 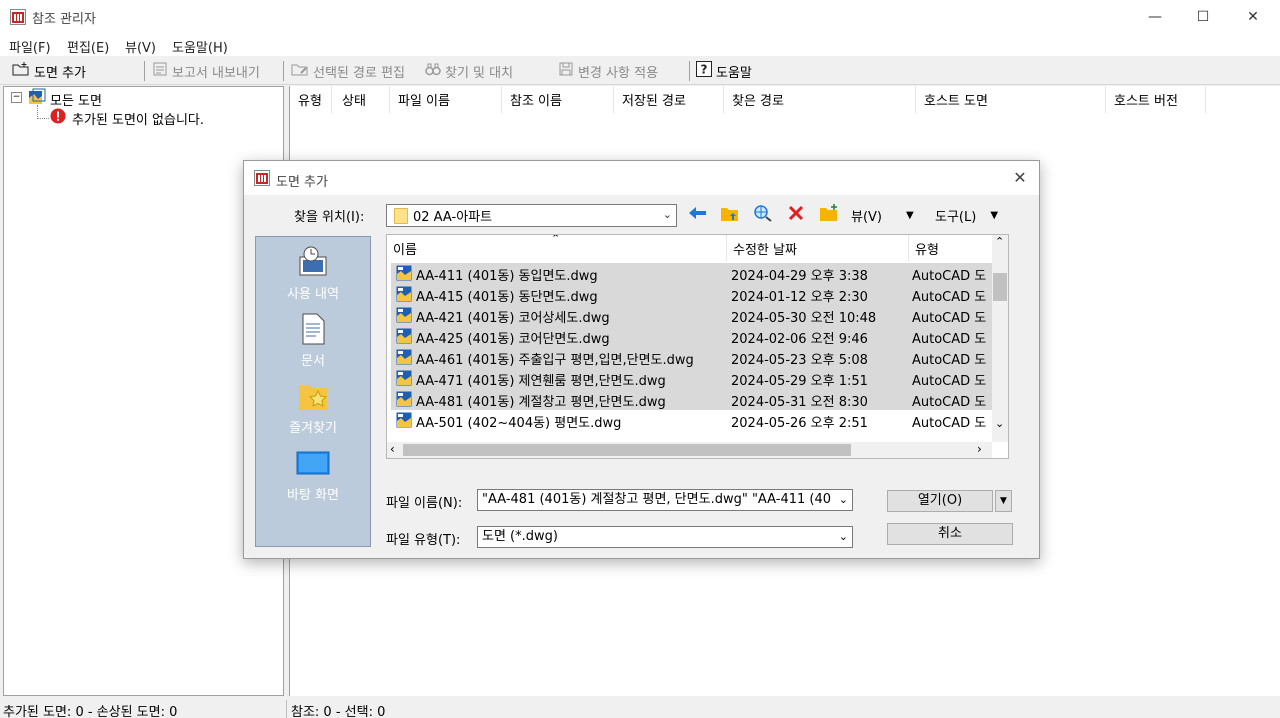 I want to click on file-header-type: 유형, so click(x=954, y=248).